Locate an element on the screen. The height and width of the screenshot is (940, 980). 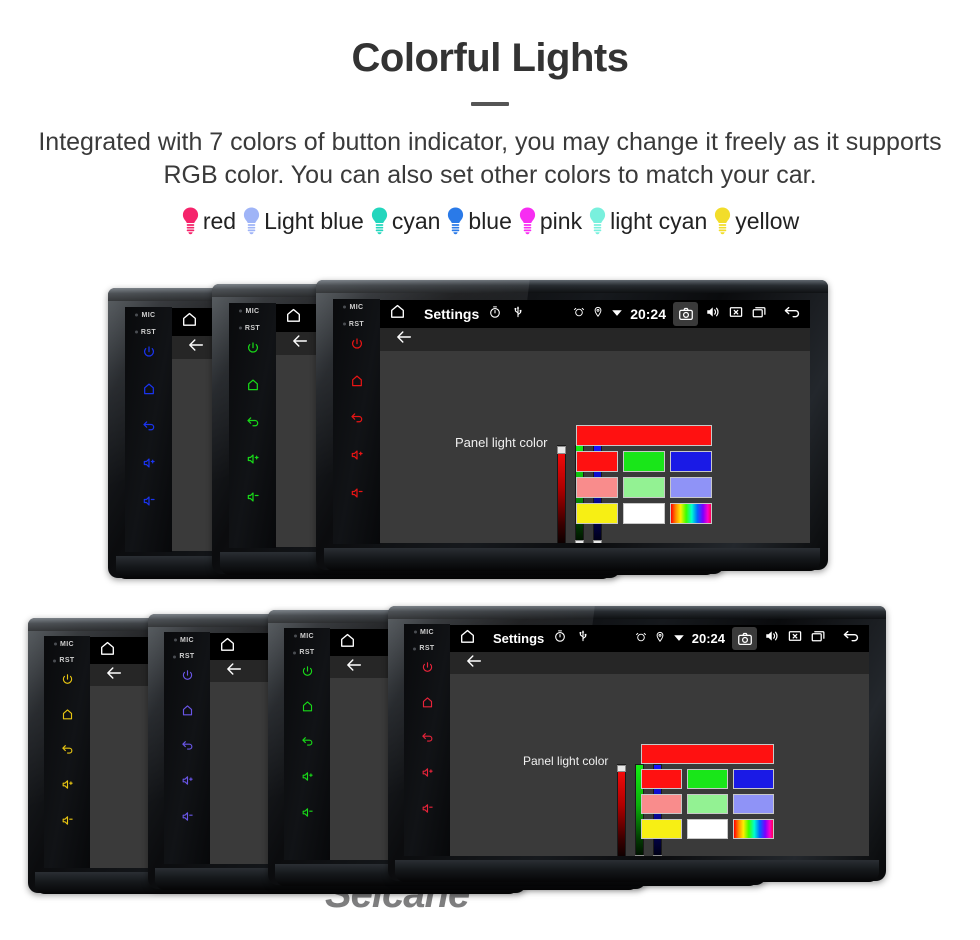
status-bar: Settings 20:24 is located at coordinates (659, 638).